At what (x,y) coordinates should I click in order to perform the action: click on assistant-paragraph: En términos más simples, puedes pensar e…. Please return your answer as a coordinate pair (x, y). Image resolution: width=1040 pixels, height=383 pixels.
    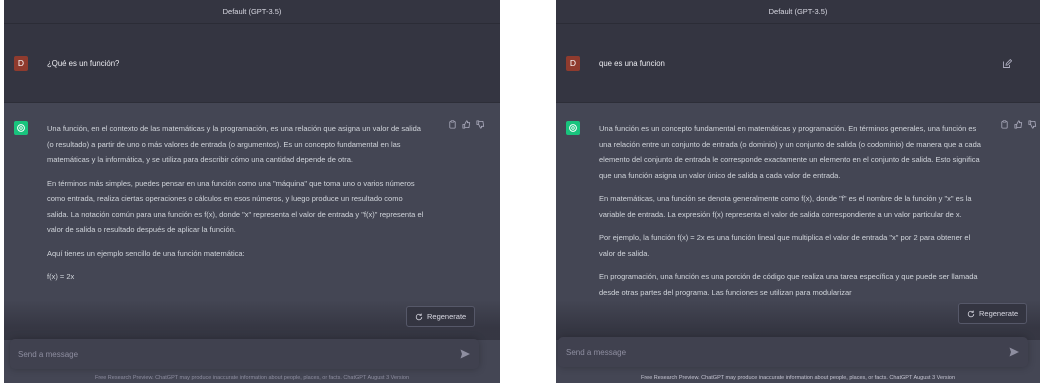
    Looking at the image, I should click on (235, 206).